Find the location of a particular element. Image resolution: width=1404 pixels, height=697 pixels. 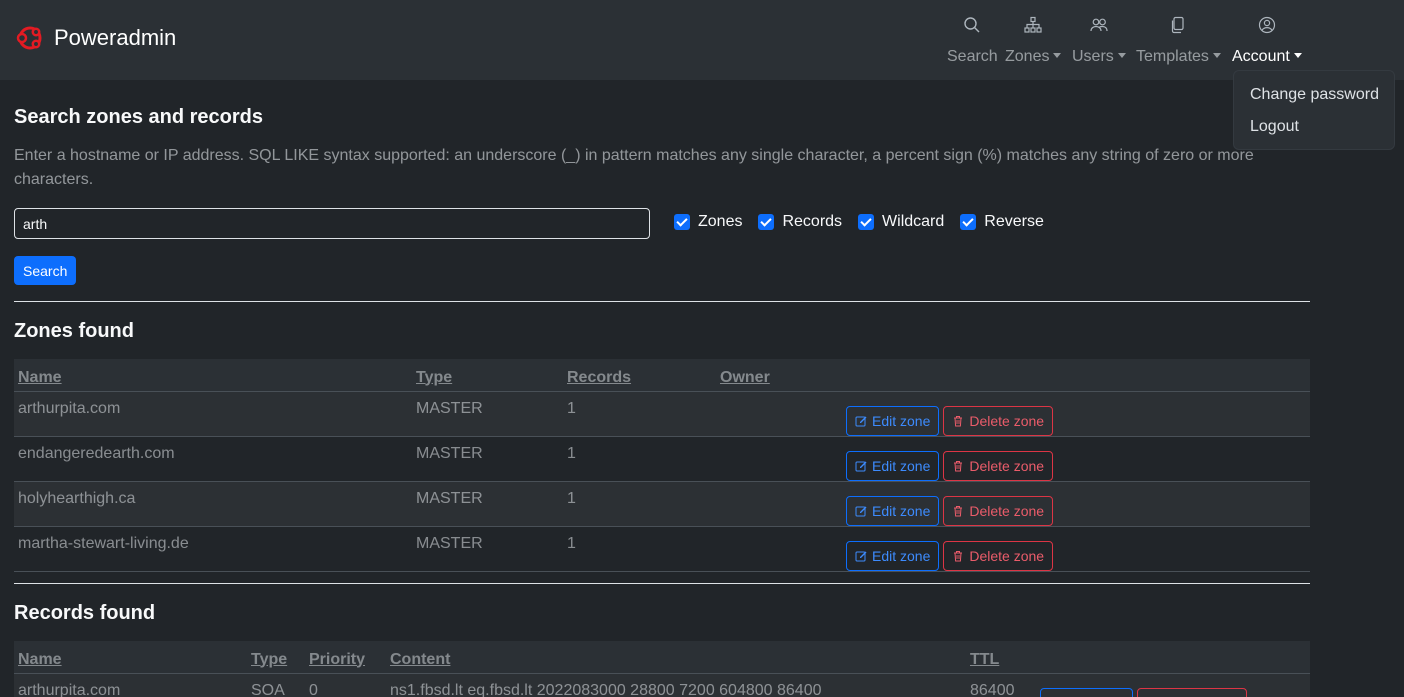

records-header-actions is located at coordinates (1173, 657).